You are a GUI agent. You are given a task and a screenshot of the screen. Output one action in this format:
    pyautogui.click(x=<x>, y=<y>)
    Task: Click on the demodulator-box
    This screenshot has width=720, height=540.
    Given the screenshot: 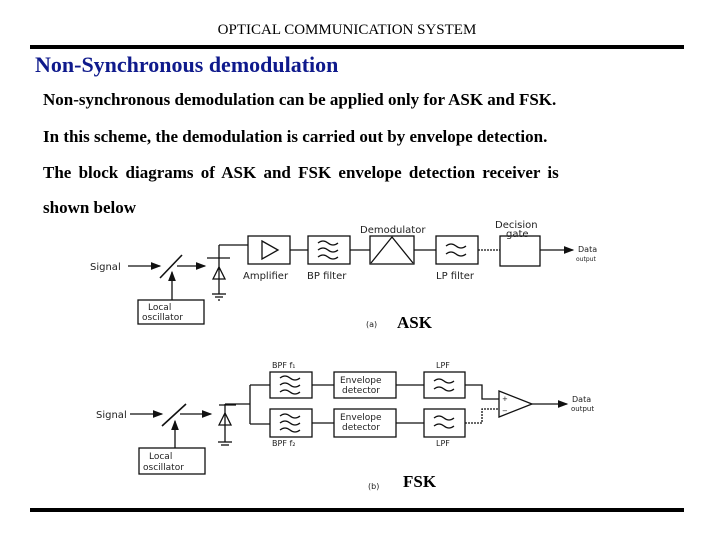 What is the action you would take?
    pyautogui.click(x=392, y=250)
    